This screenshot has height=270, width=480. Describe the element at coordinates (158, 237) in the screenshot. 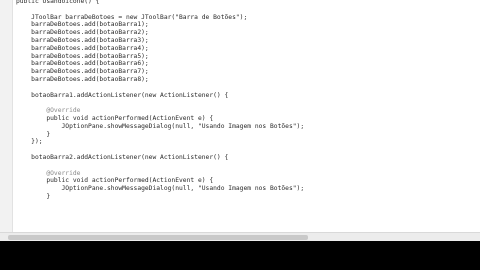

I see `scrollbar-thumb` at that location.